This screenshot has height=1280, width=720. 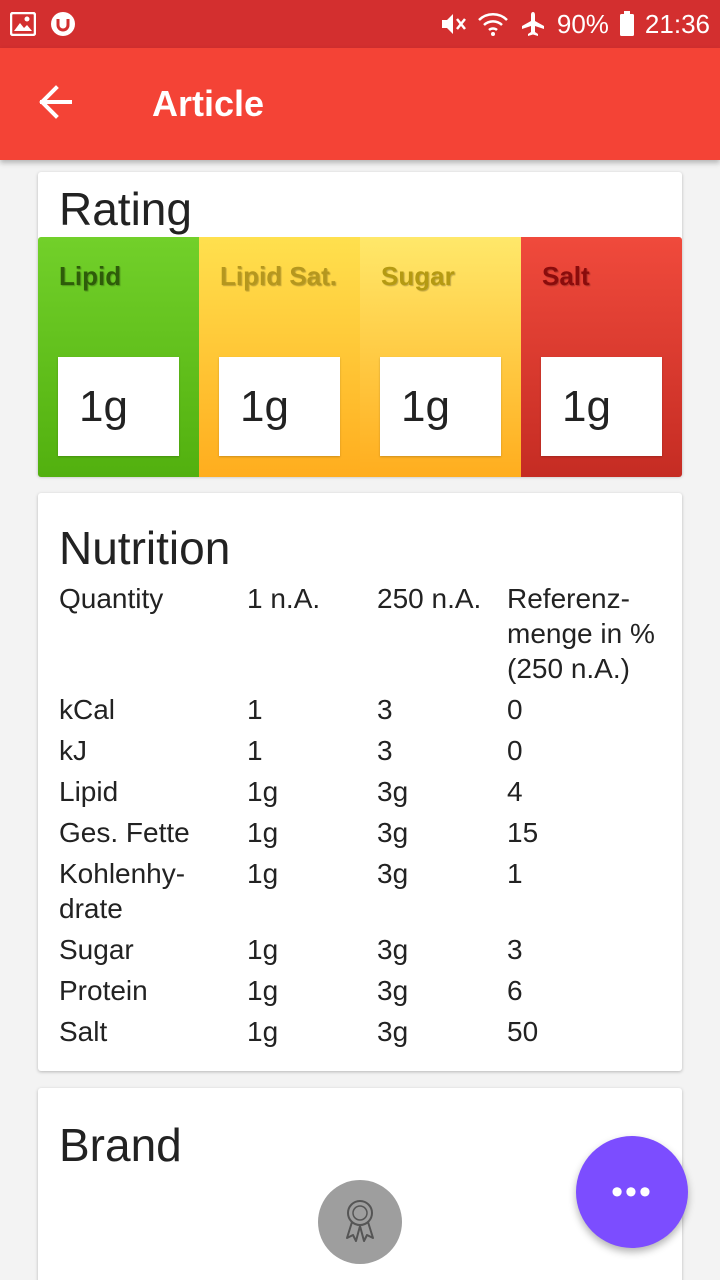 What do you see at coordinates (515, 990) in the screenshot?
I see `table-cell: 6` at bounding box center [515, 990].